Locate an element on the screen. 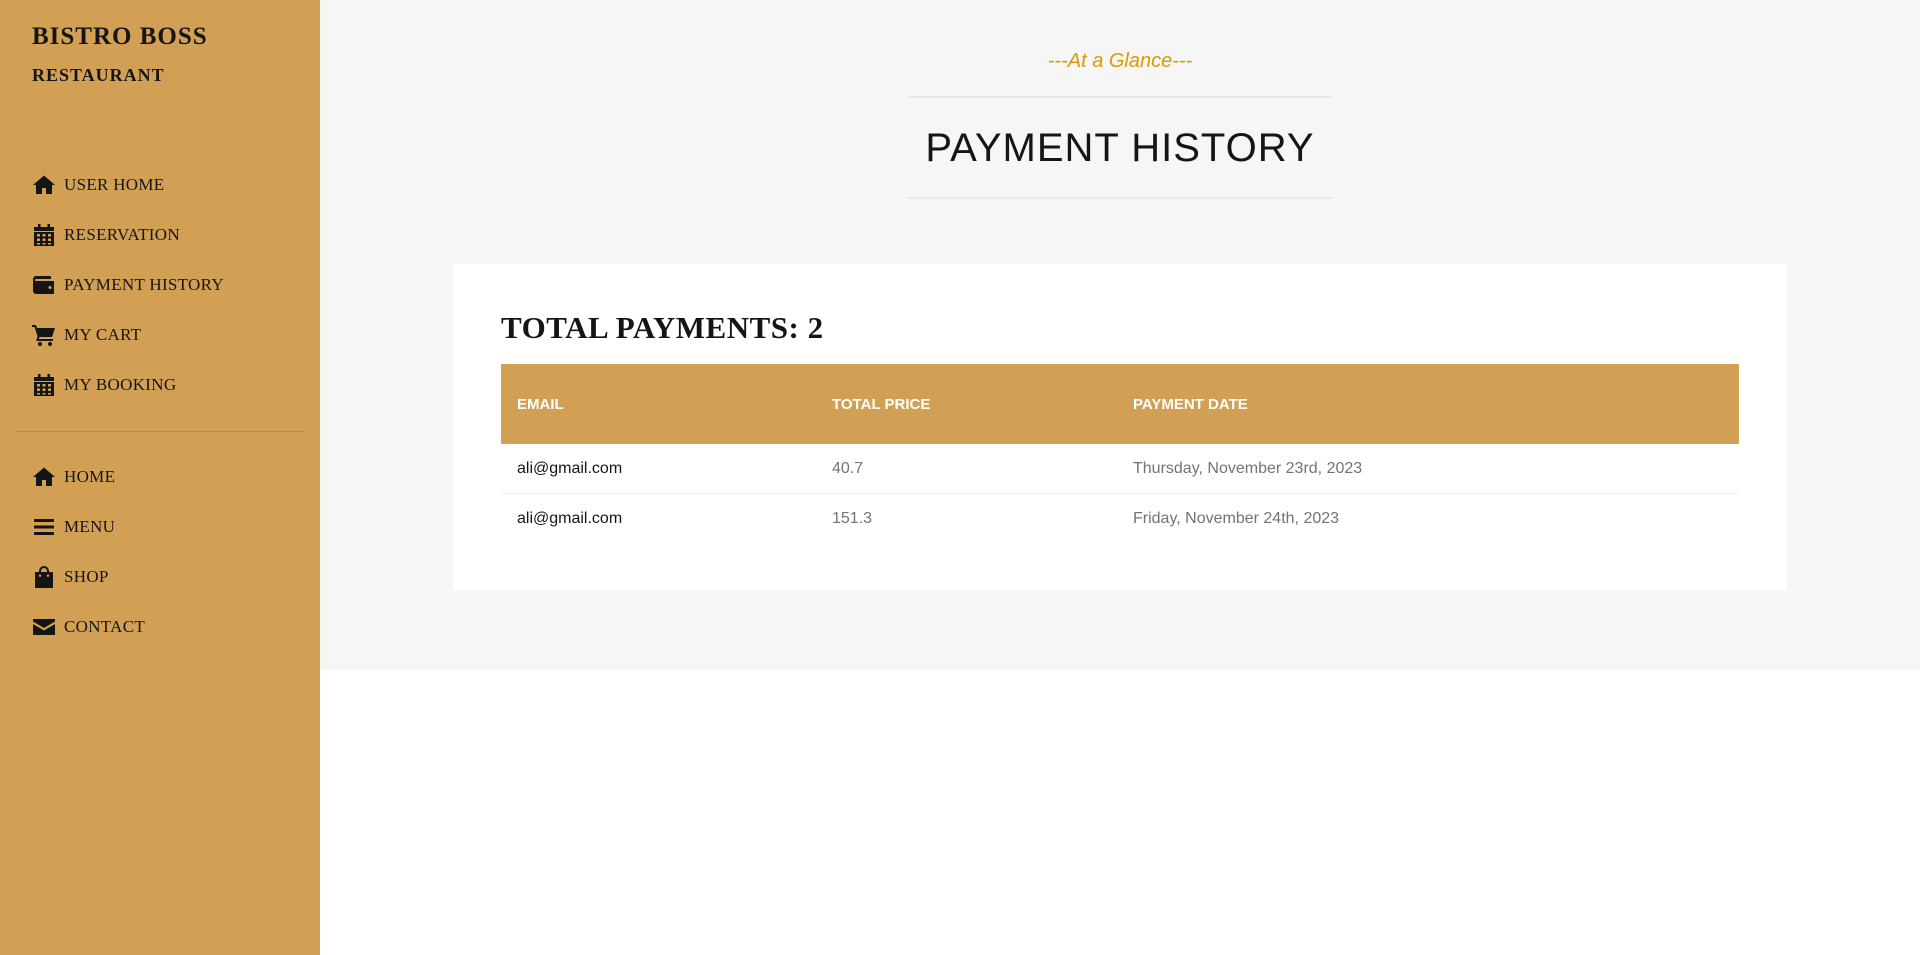  brand-subtitle: RESTAURANT is located at coordinates (98, 75).